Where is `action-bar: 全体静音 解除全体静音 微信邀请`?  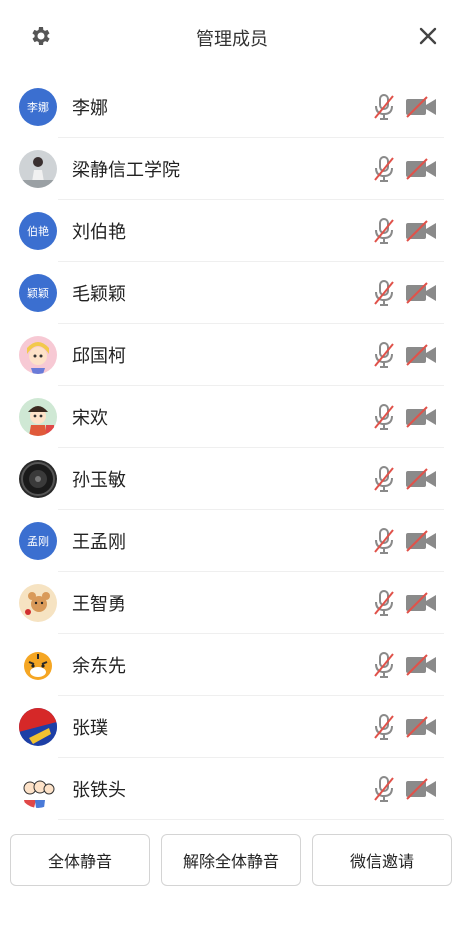 action-bar: 全体静音 解除全体静音 微信邀请 is located at coordinates (232, 862).